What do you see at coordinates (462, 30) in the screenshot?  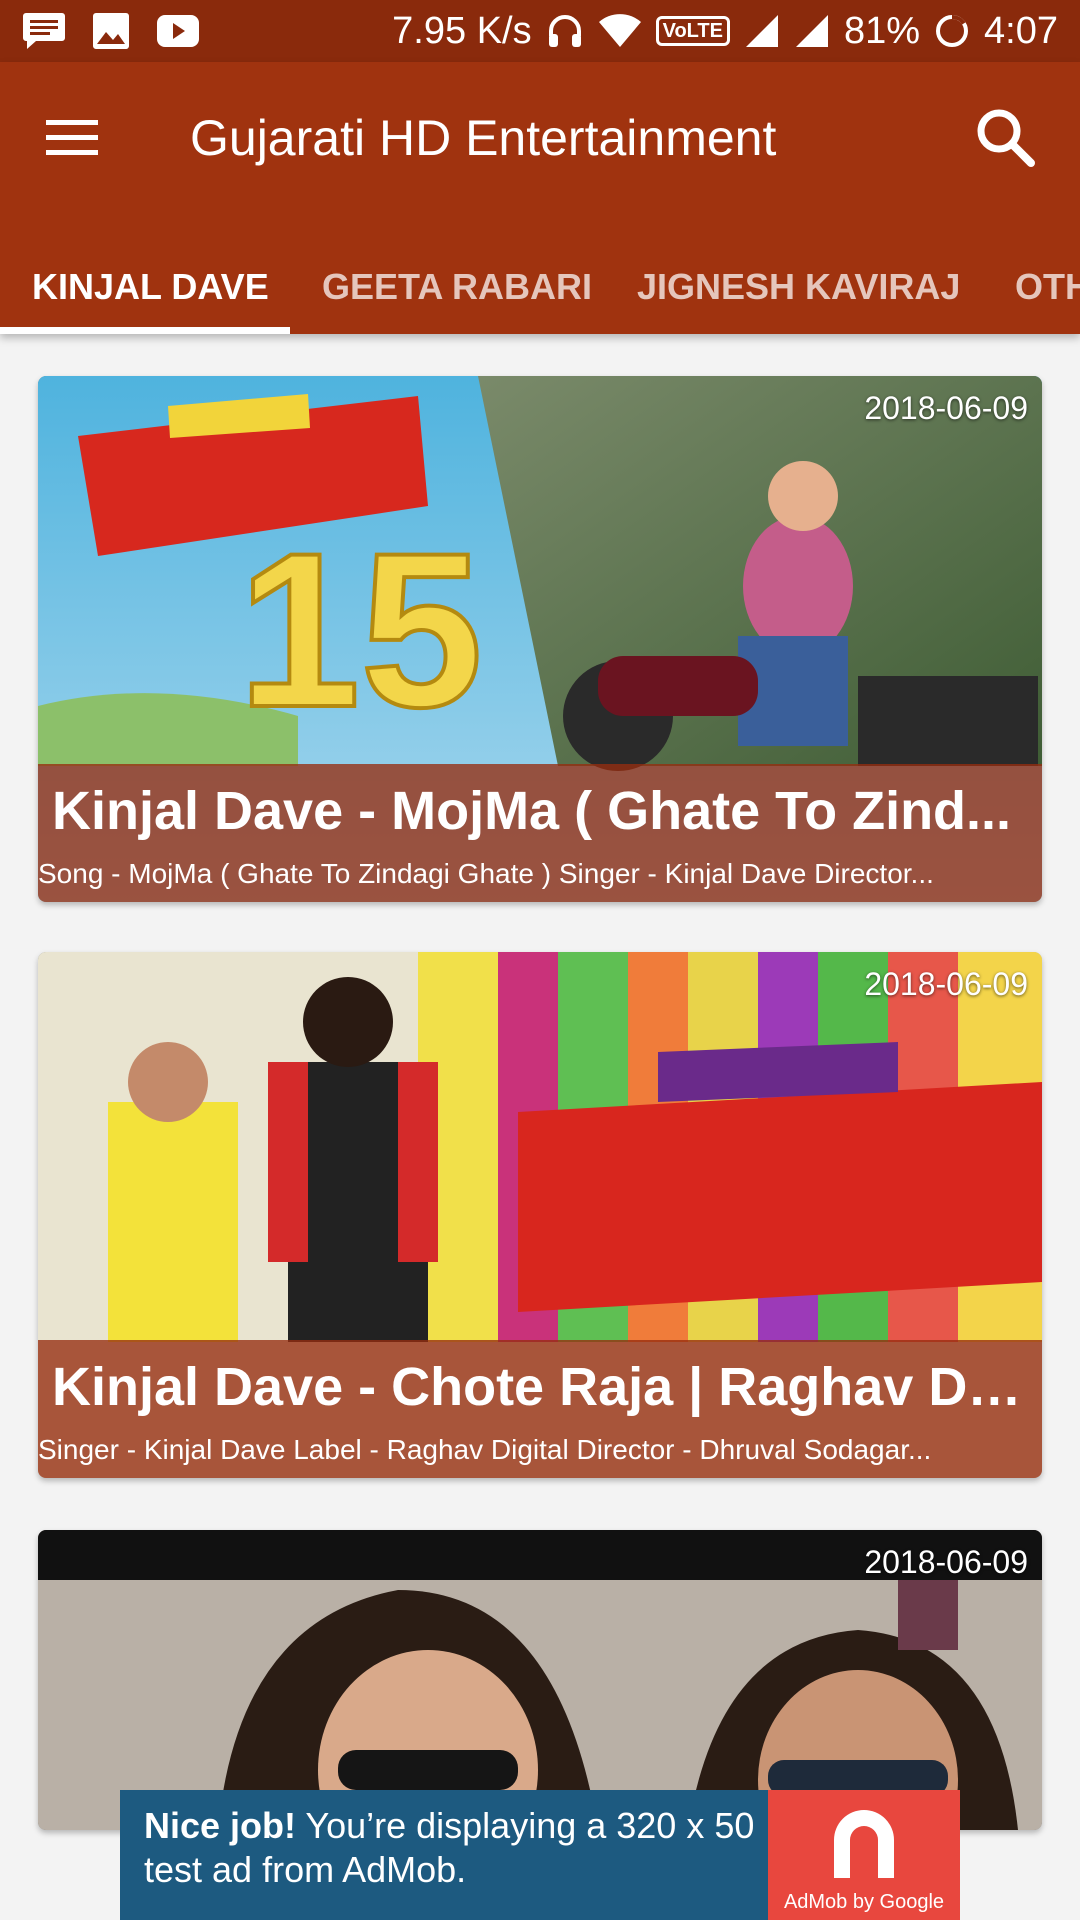 I see `network-speed: 7.95 K/s` at bounding box center [462, 30].